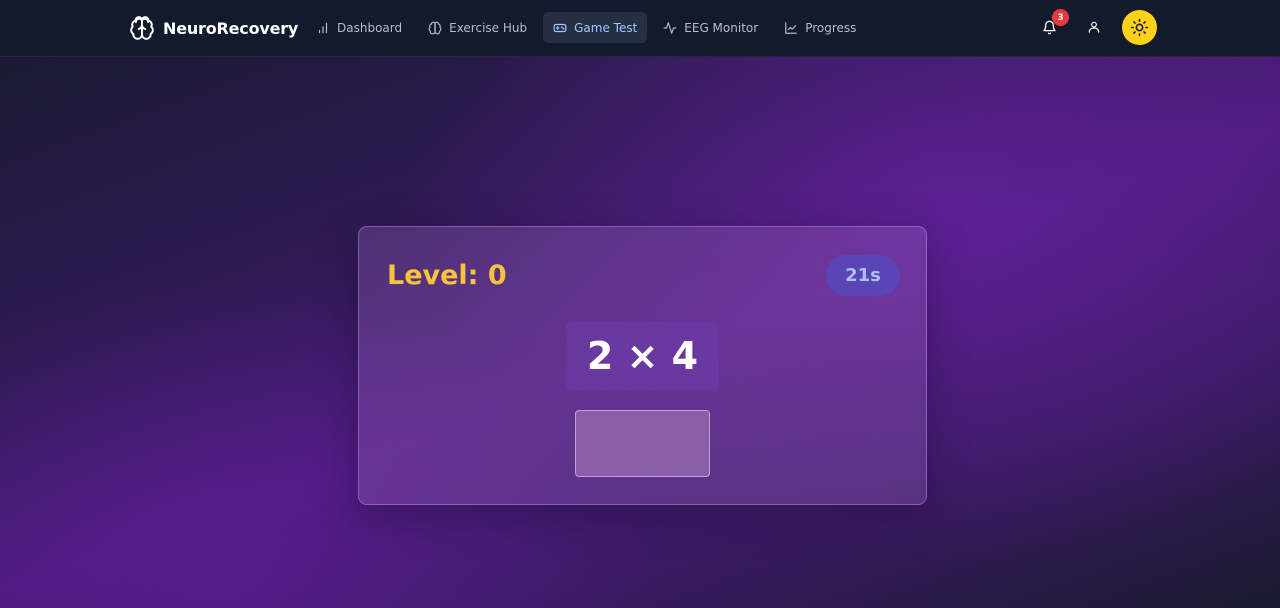 Image resolution: width=1280 pixels, height=608 pixels. Describe the element at coordinates (642, 356) in the screenshot. I see `math-problem: 2 × 4` at that location.